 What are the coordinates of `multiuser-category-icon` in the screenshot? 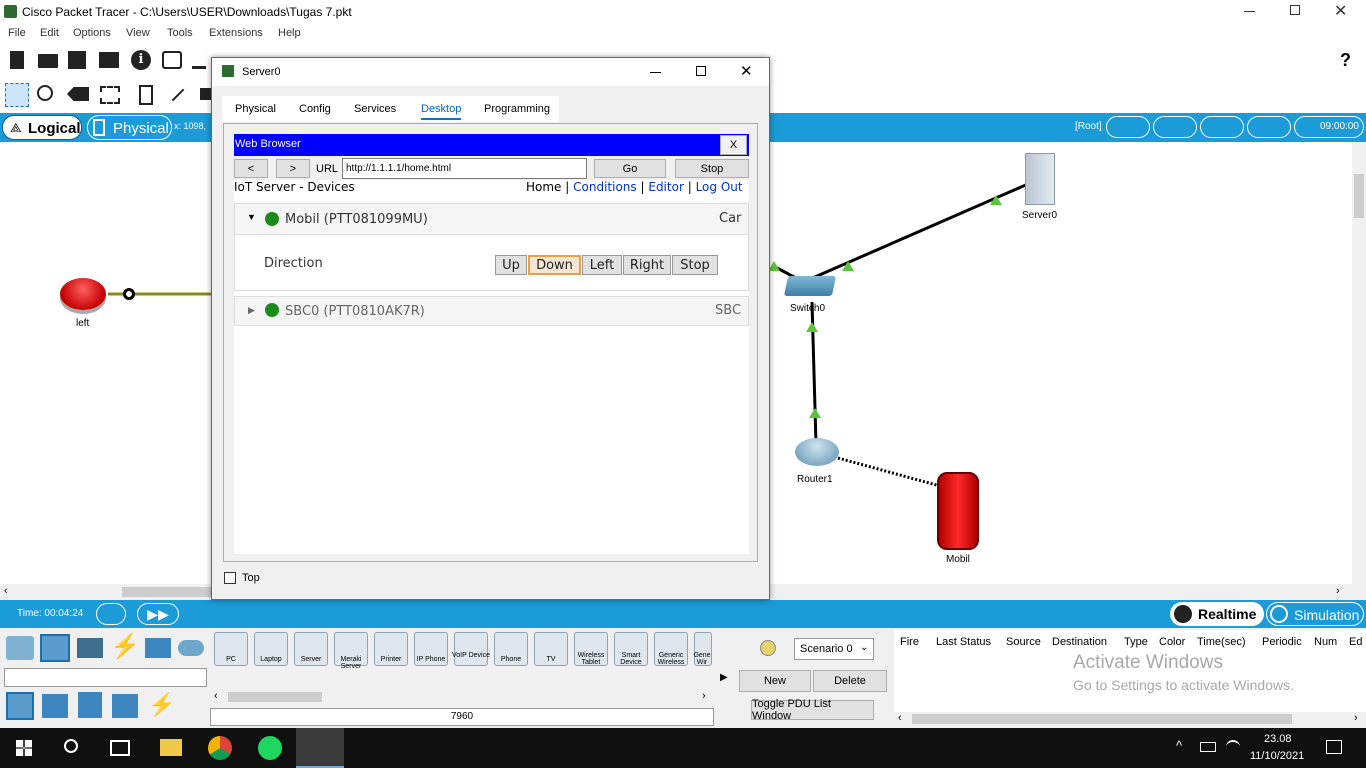 It's located at (191, 648).